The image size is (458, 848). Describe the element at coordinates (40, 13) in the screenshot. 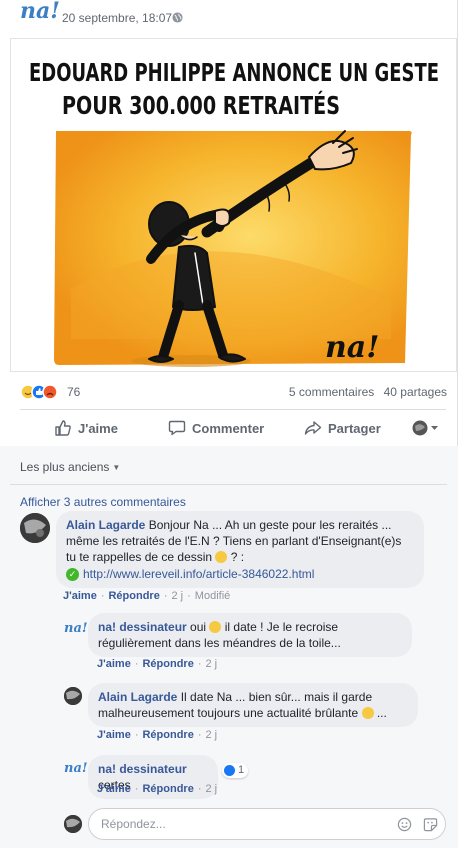

I see `page-avatar-logo: na!` at that location.